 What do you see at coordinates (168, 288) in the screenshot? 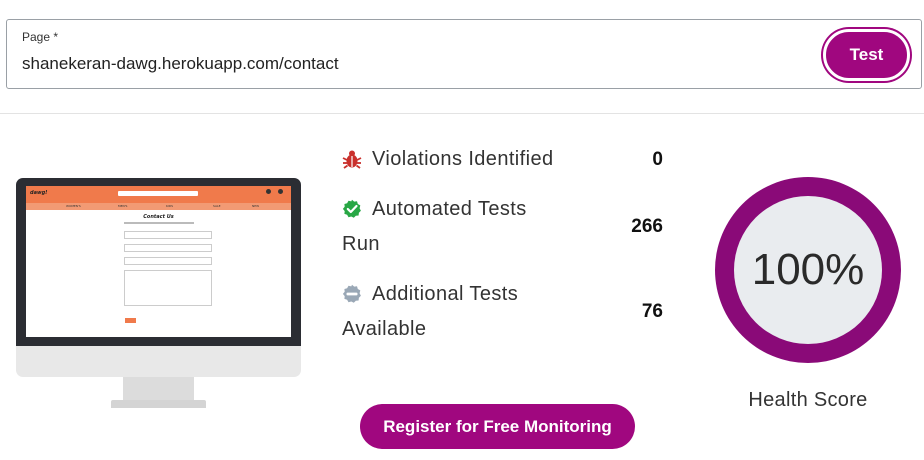
I see `preview-message-field` at bounding box center [168, 288].